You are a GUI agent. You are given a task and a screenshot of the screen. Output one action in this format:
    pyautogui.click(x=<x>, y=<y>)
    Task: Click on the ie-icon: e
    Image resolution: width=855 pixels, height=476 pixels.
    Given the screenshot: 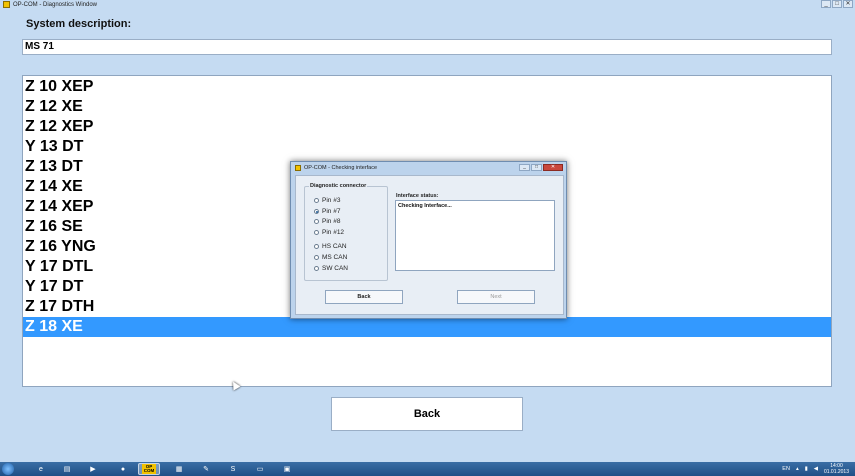 What is the action you would take?
    pyautogui.click(x=41, y=469)
    